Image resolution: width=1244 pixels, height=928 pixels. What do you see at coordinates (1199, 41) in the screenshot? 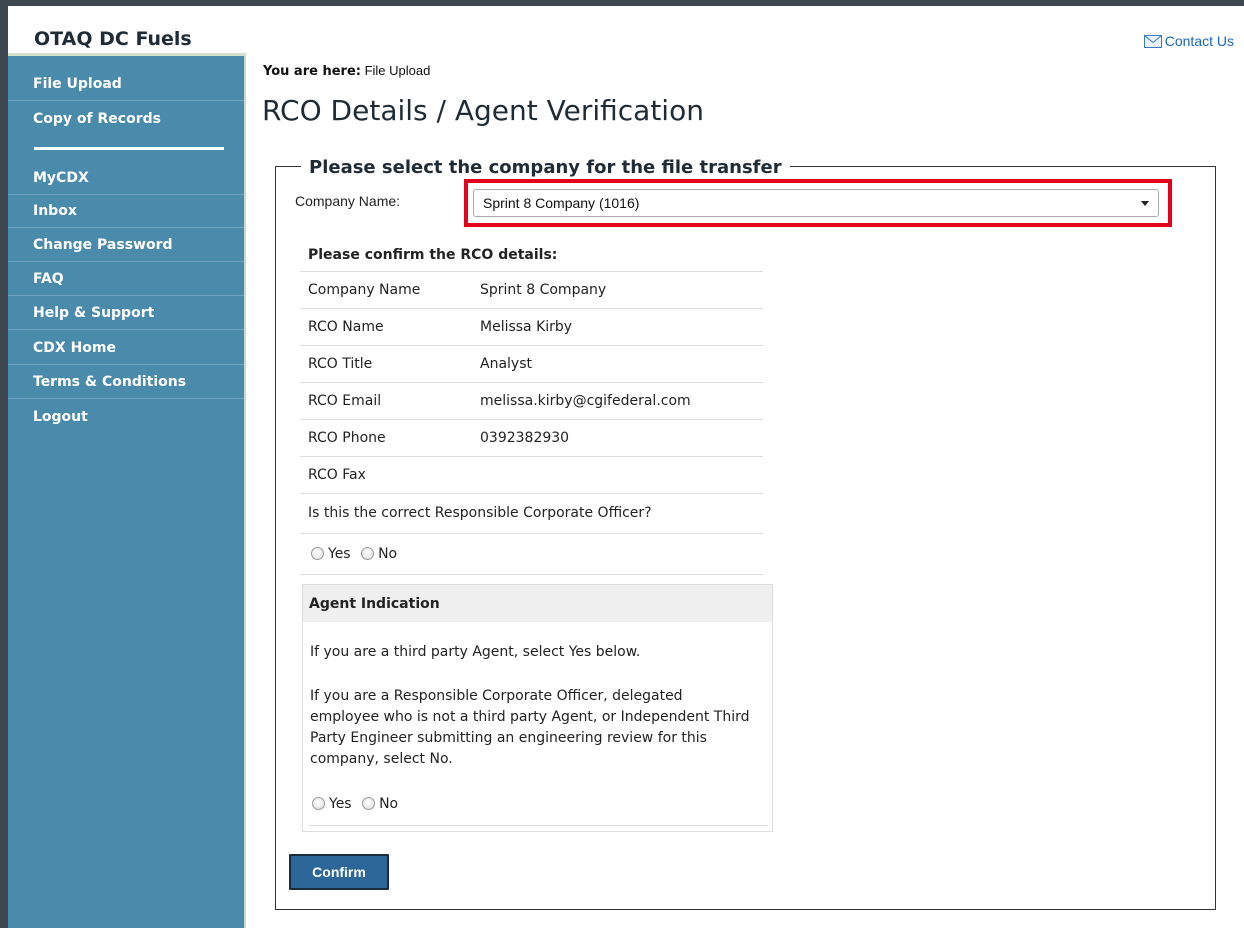
I see `contact-us-label: Contact Us` at bounding box center [1199, 41].